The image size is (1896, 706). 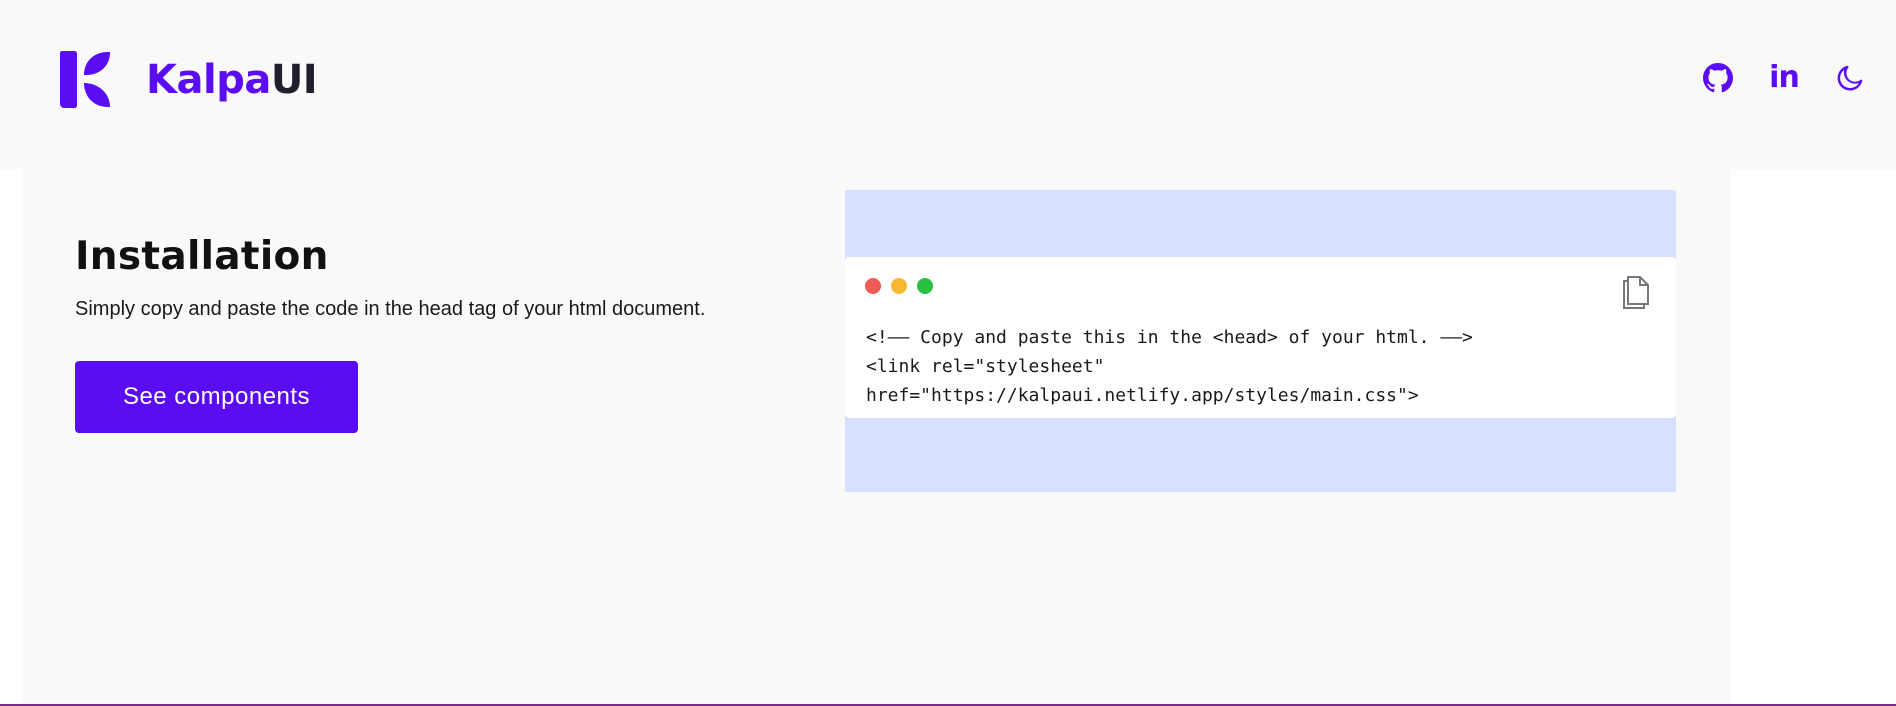 I want to click on linkedin-icon: in, so click(x=1784, y=78).